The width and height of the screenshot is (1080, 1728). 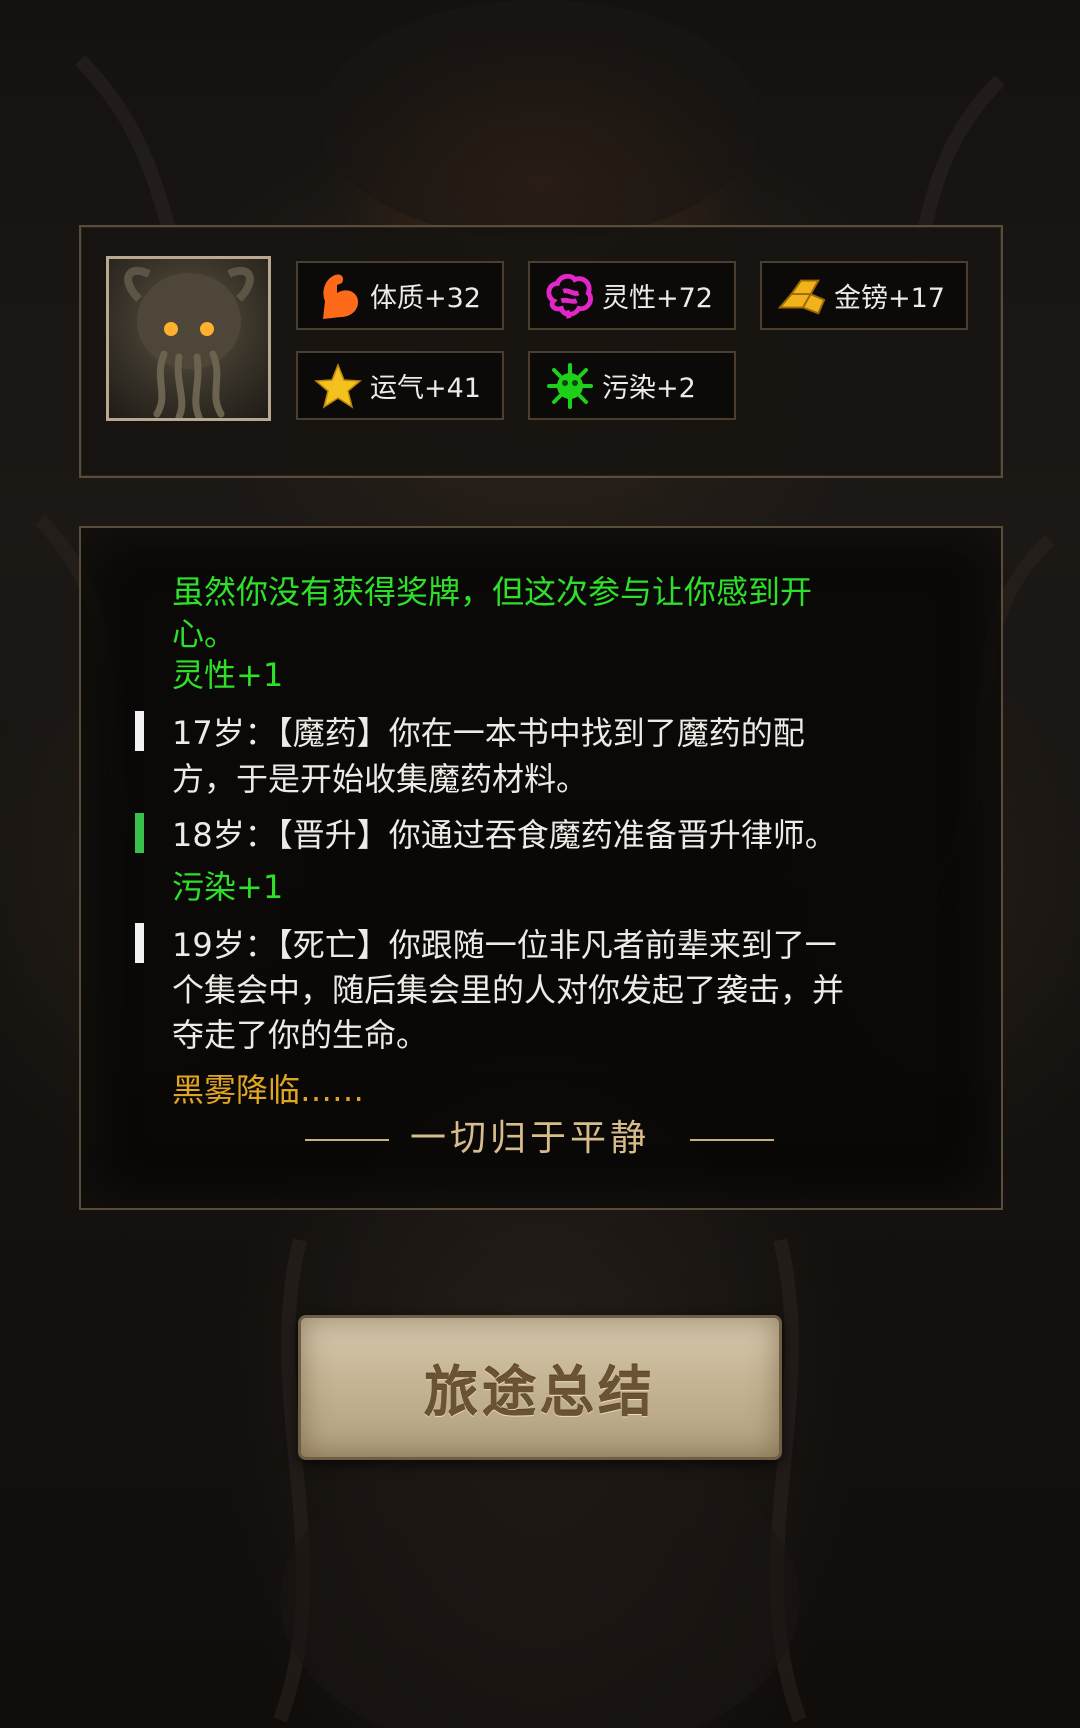 I want to click on stat-label: 金镑+17, so click(x=889, y=298).